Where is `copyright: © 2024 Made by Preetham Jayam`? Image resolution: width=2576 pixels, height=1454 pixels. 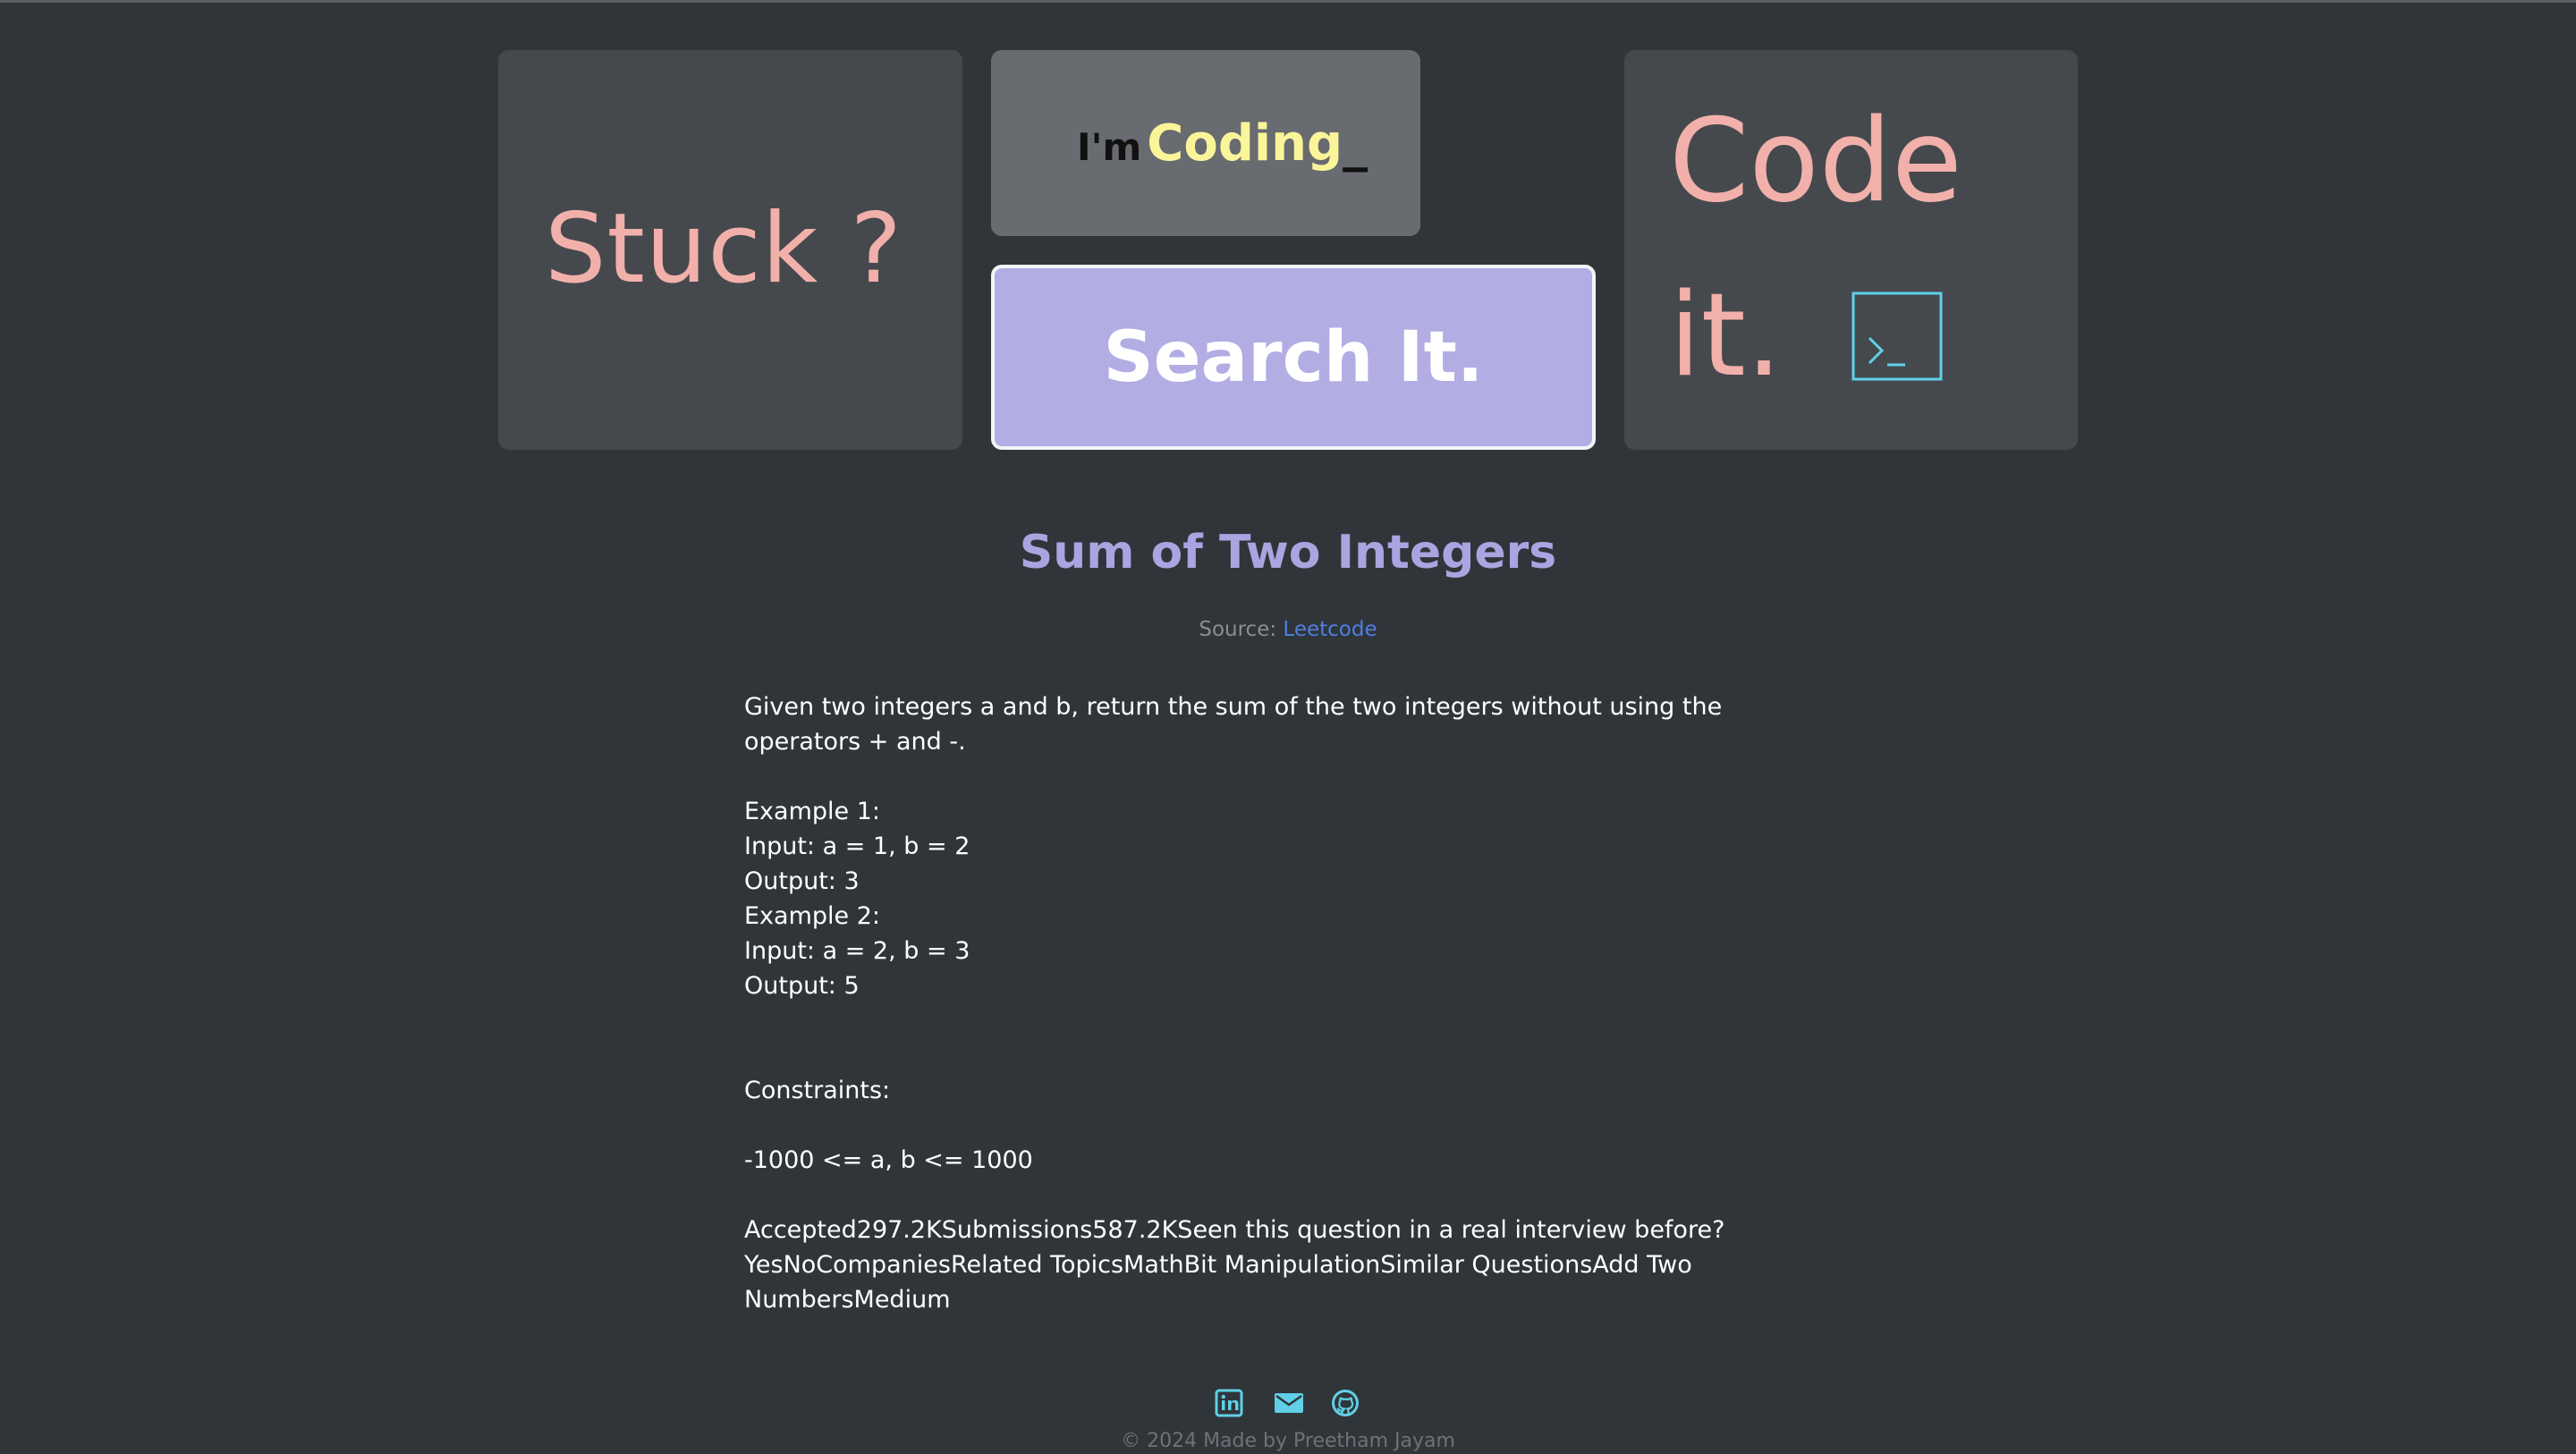 copyright: © 2024 Made by Preetham Jayam is located at coordinates (1288, 1441).